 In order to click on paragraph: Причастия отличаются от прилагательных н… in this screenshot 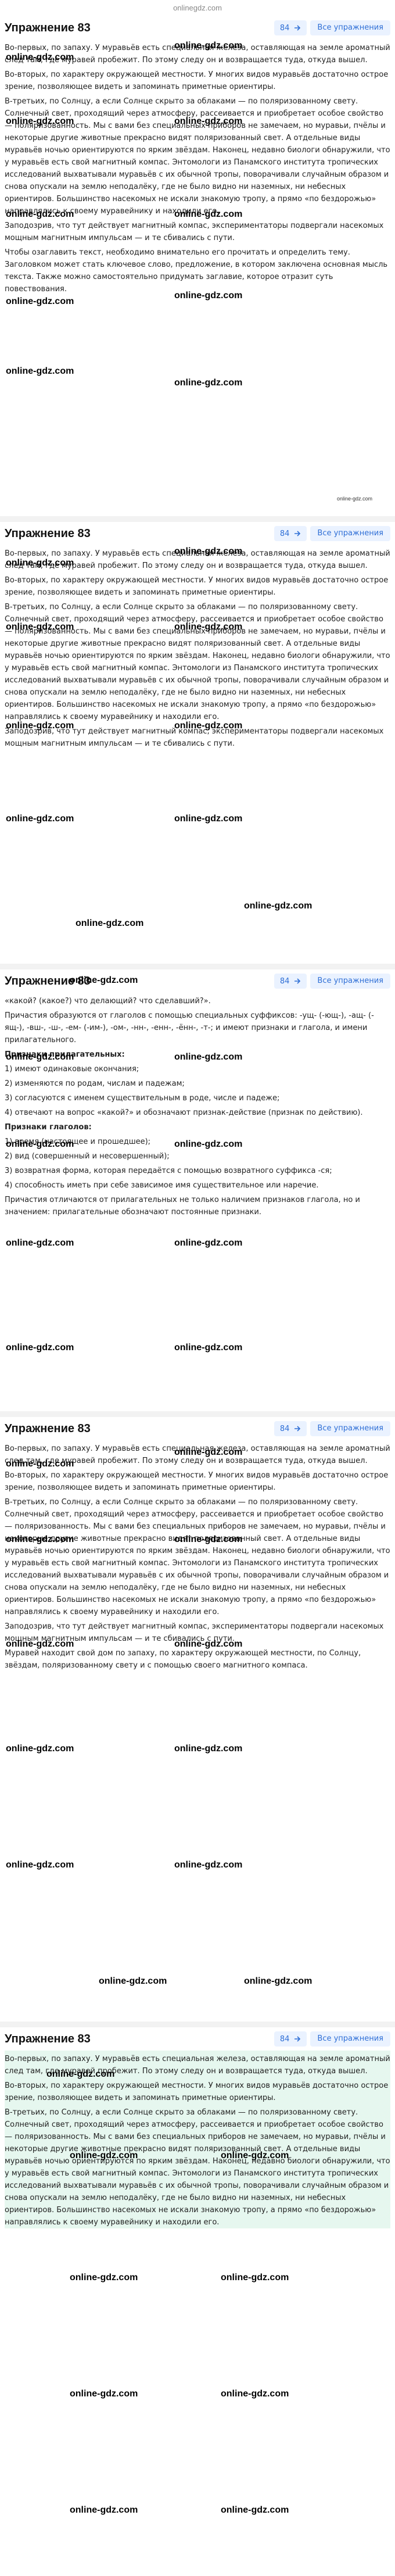, I will do `click(183, 1207)`.